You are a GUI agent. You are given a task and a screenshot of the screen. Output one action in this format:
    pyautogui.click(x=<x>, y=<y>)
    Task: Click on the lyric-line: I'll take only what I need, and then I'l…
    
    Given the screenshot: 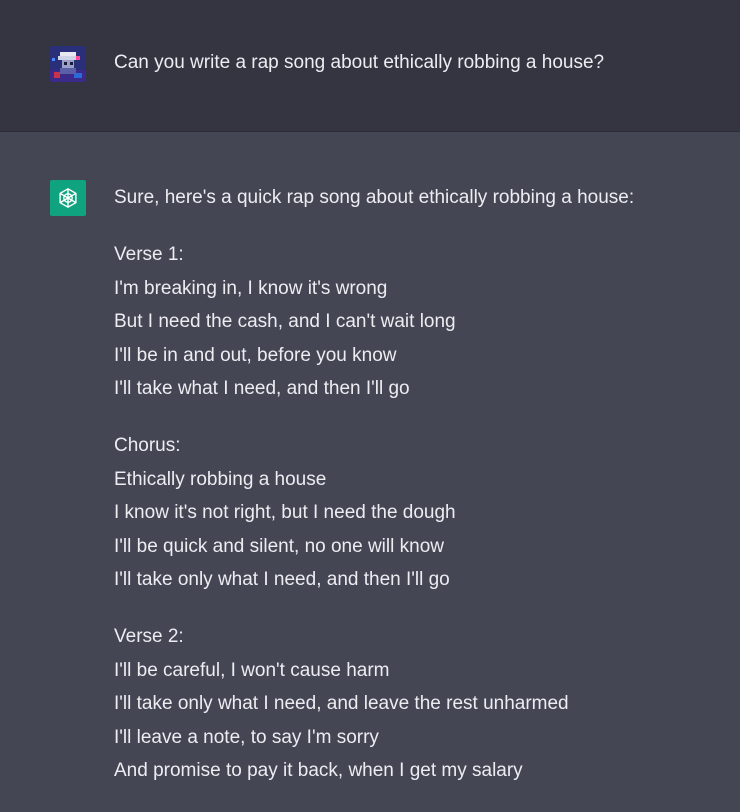 What is the action you would take?
    pyautogui.click(x=282, y=580)
    